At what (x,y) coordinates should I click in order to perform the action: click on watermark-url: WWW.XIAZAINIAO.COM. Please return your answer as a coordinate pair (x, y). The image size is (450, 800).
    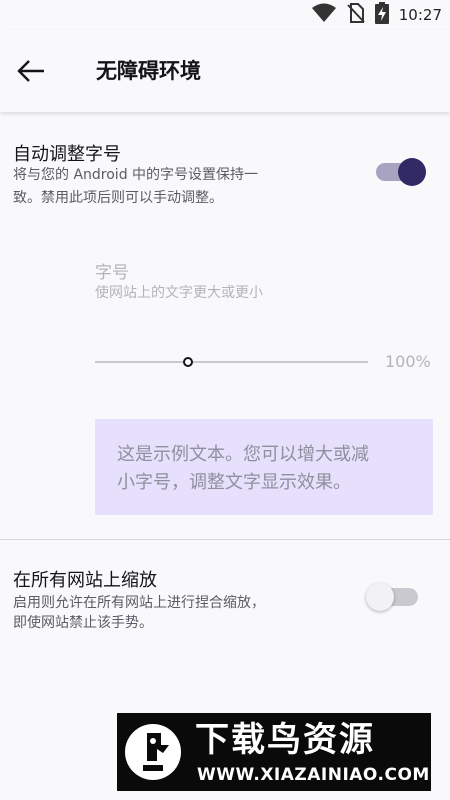
    Looking at the image, I should click on (313, 775).